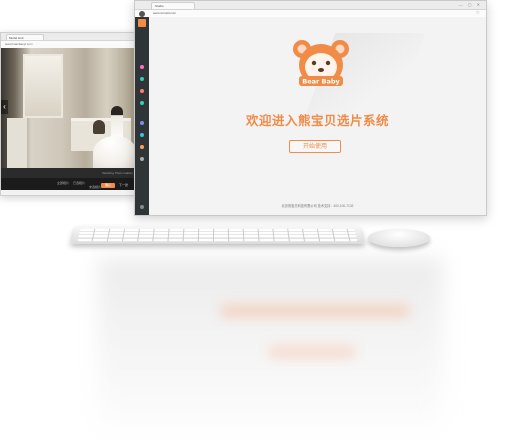 The height and width of the screenshot is (442, 527). What do you see at coordinates (142, 103) in the screenshot?
I see `sidebar-item-4-icon` at bounding box center [142, 103].